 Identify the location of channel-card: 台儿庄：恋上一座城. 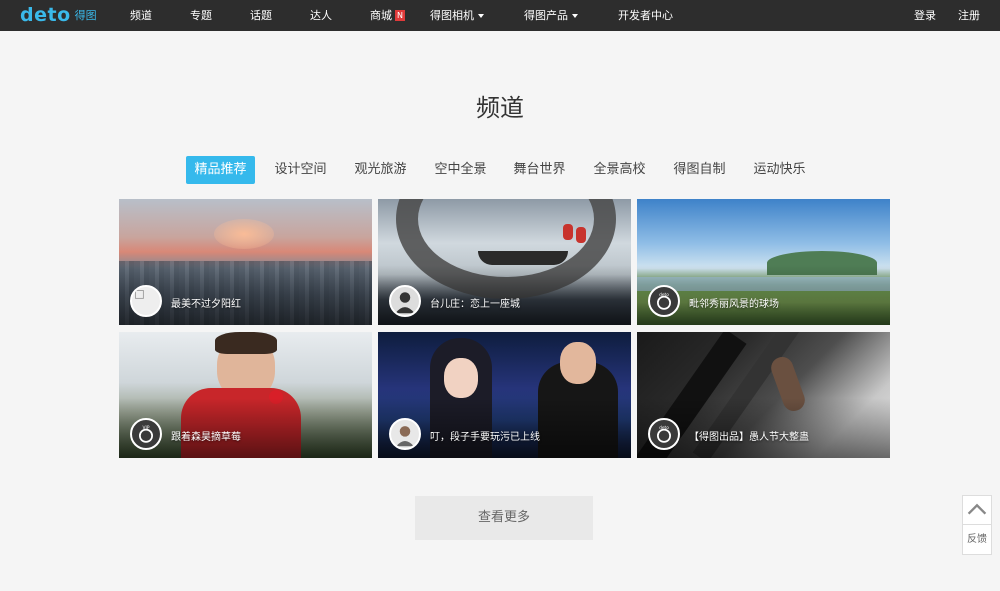
(504, 262).